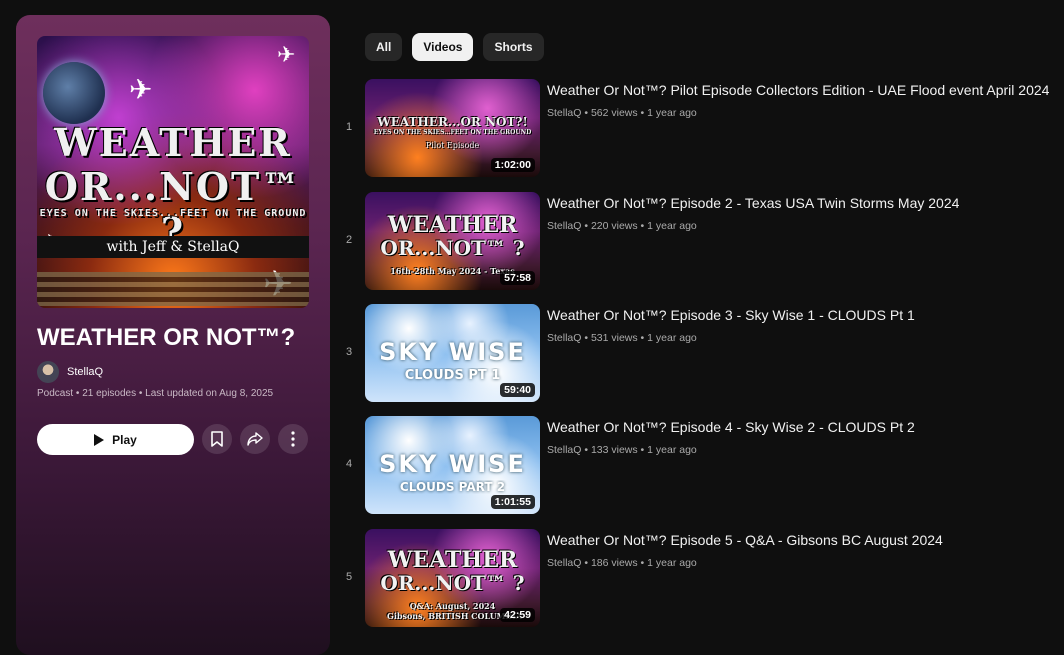  I want to click on thumb-text: WEATHER...OR NOT?!, so click(452, 122).